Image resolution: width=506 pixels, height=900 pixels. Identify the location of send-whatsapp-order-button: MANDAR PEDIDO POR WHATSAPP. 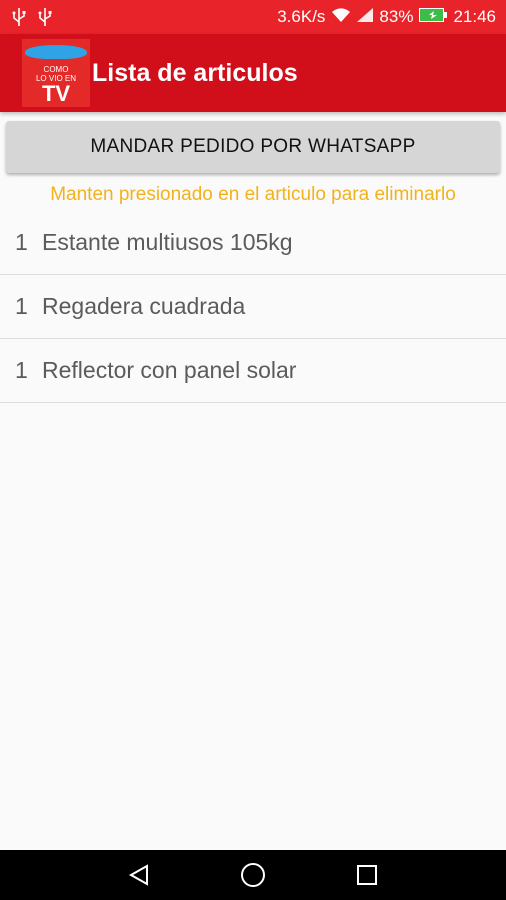
(253, 147).